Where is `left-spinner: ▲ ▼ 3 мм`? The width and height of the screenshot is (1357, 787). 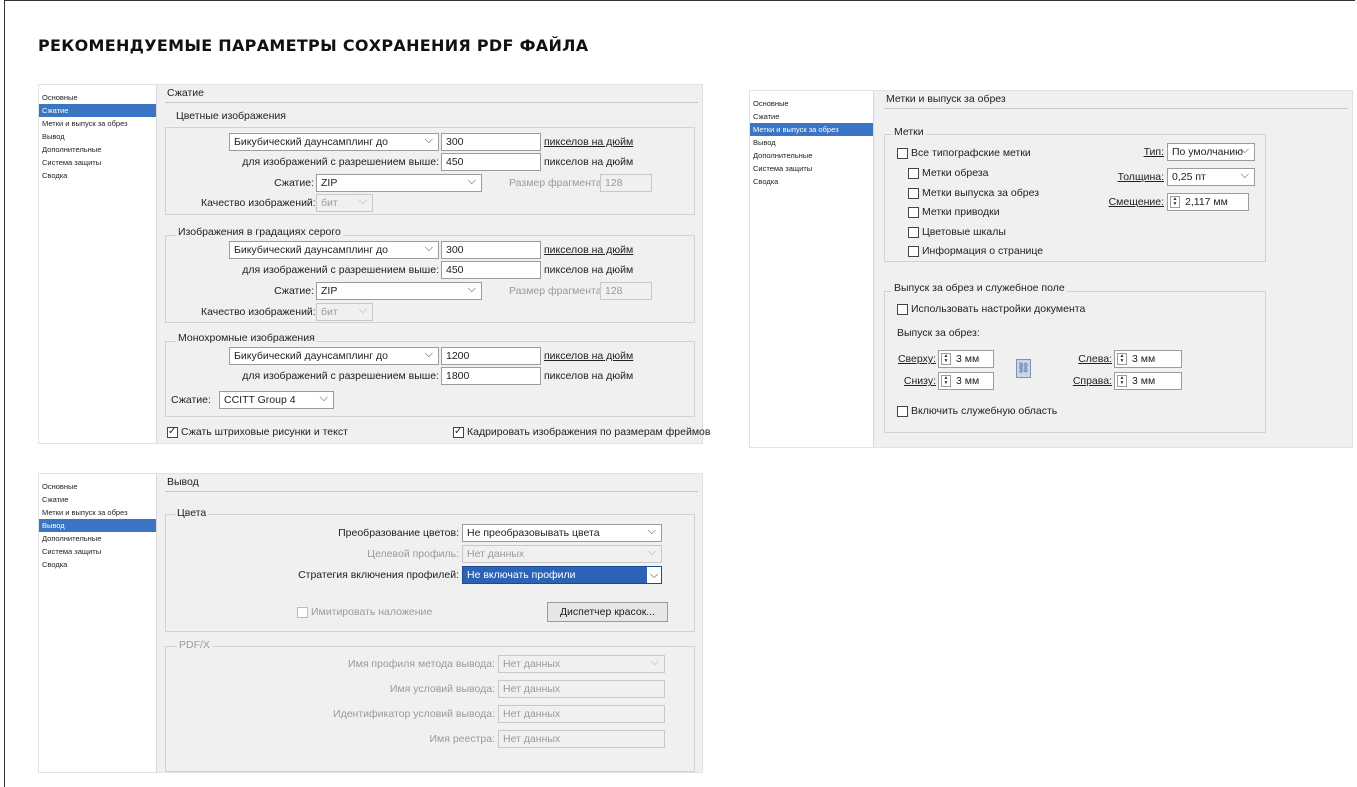 left-spinner: ▲ ▼ 3 мм is located at coordinates (1148, 359).